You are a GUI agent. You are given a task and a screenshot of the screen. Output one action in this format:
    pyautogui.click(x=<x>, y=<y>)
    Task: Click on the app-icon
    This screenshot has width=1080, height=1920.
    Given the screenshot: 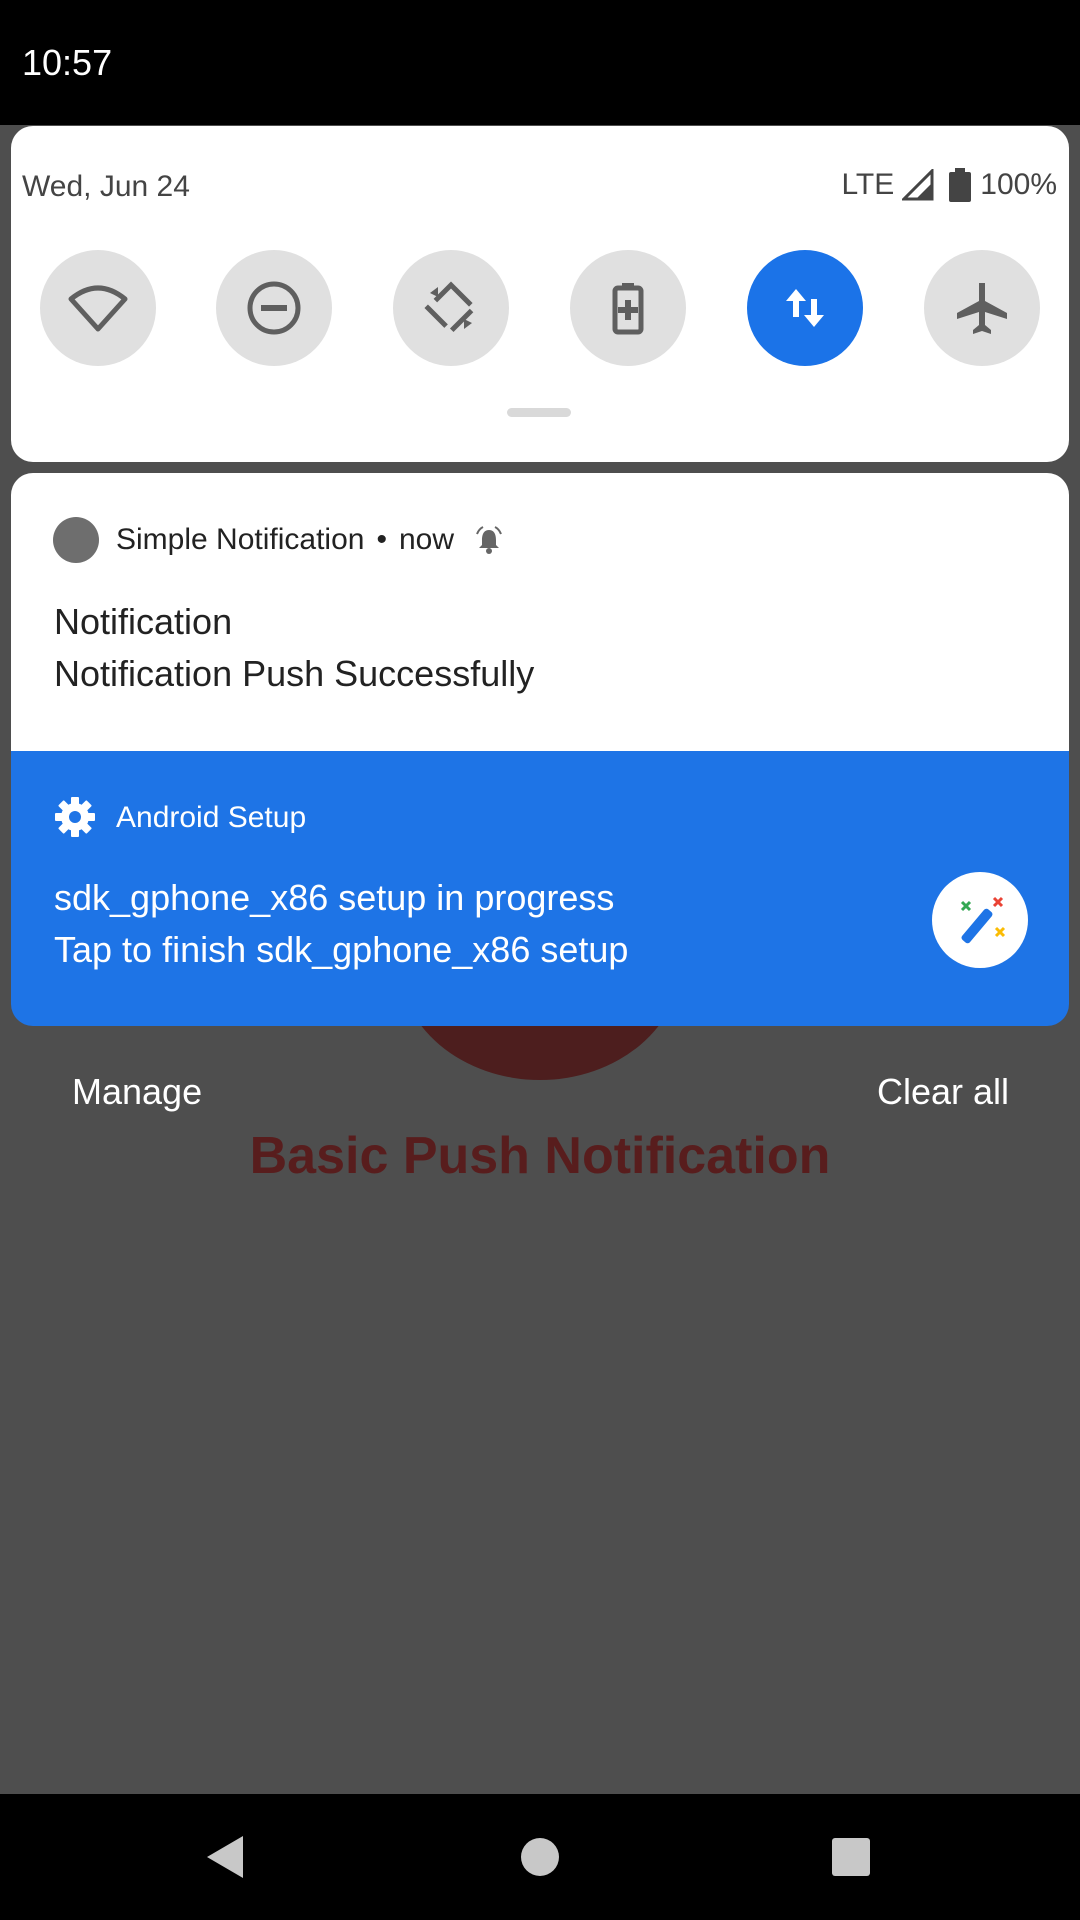 What is the action you would take?
    pyautogui.click(x=76, y=540)
    